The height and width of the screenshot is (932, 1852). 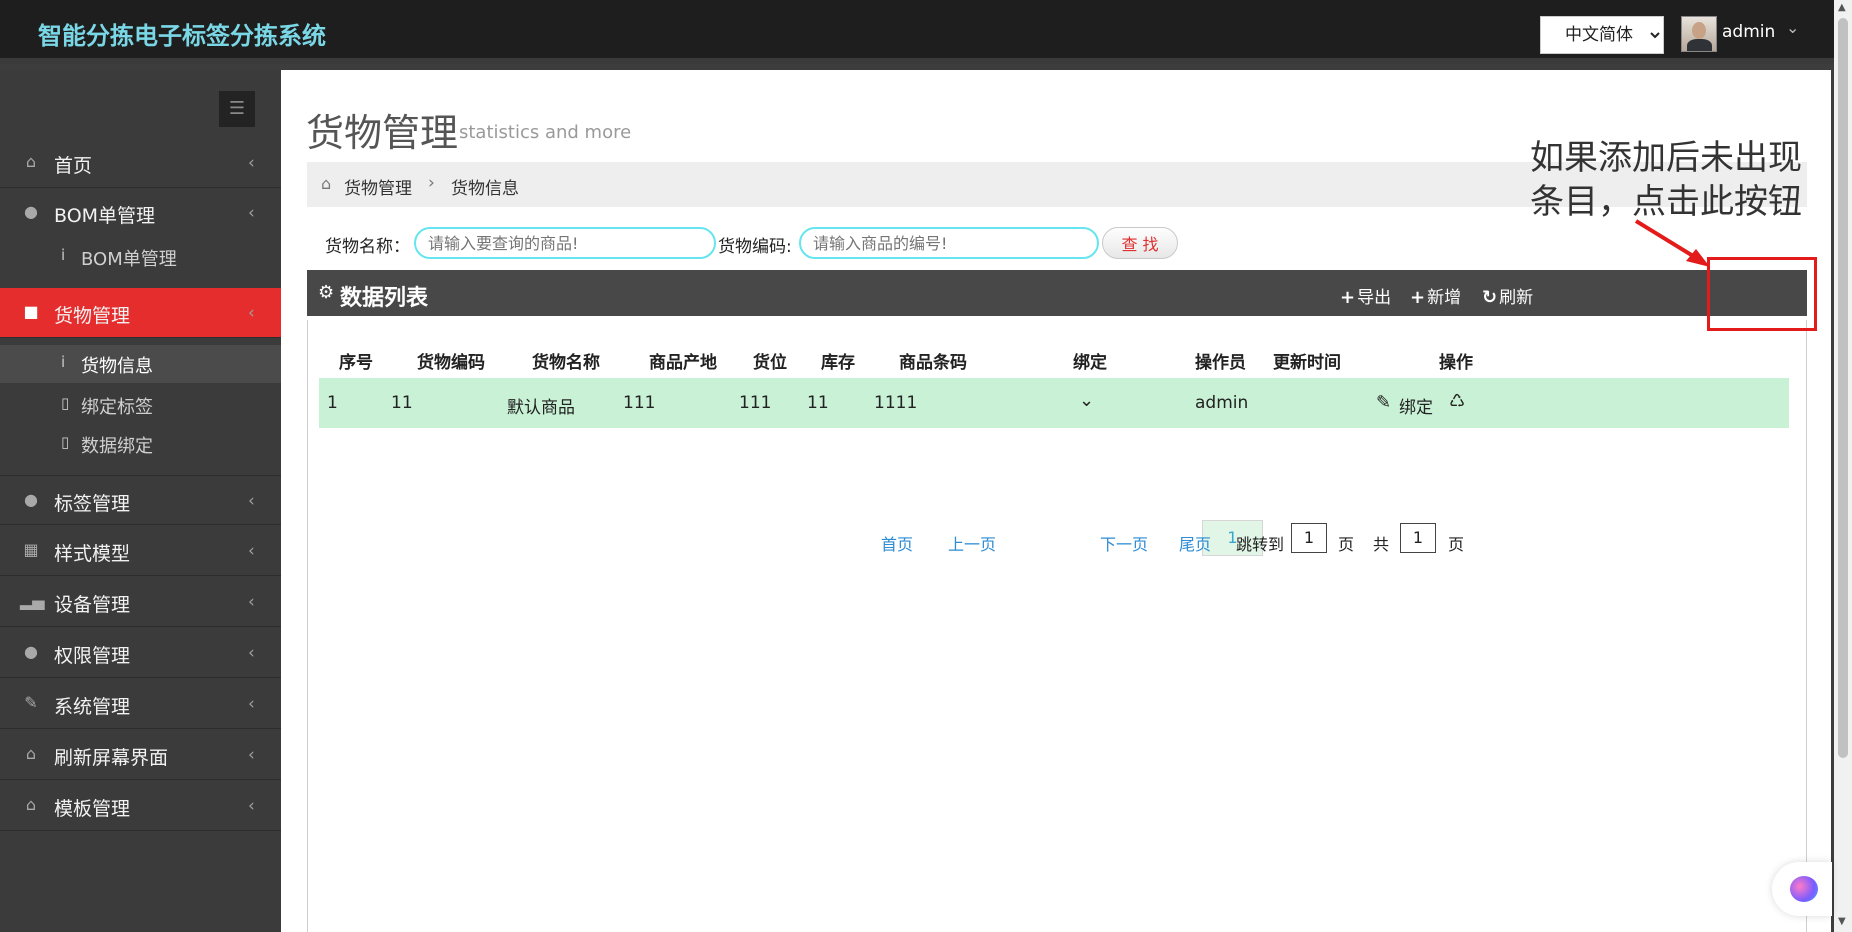 I want to click on sidebar-item-home: ⌂ 首页 ‹, so click(x=140, y=163).